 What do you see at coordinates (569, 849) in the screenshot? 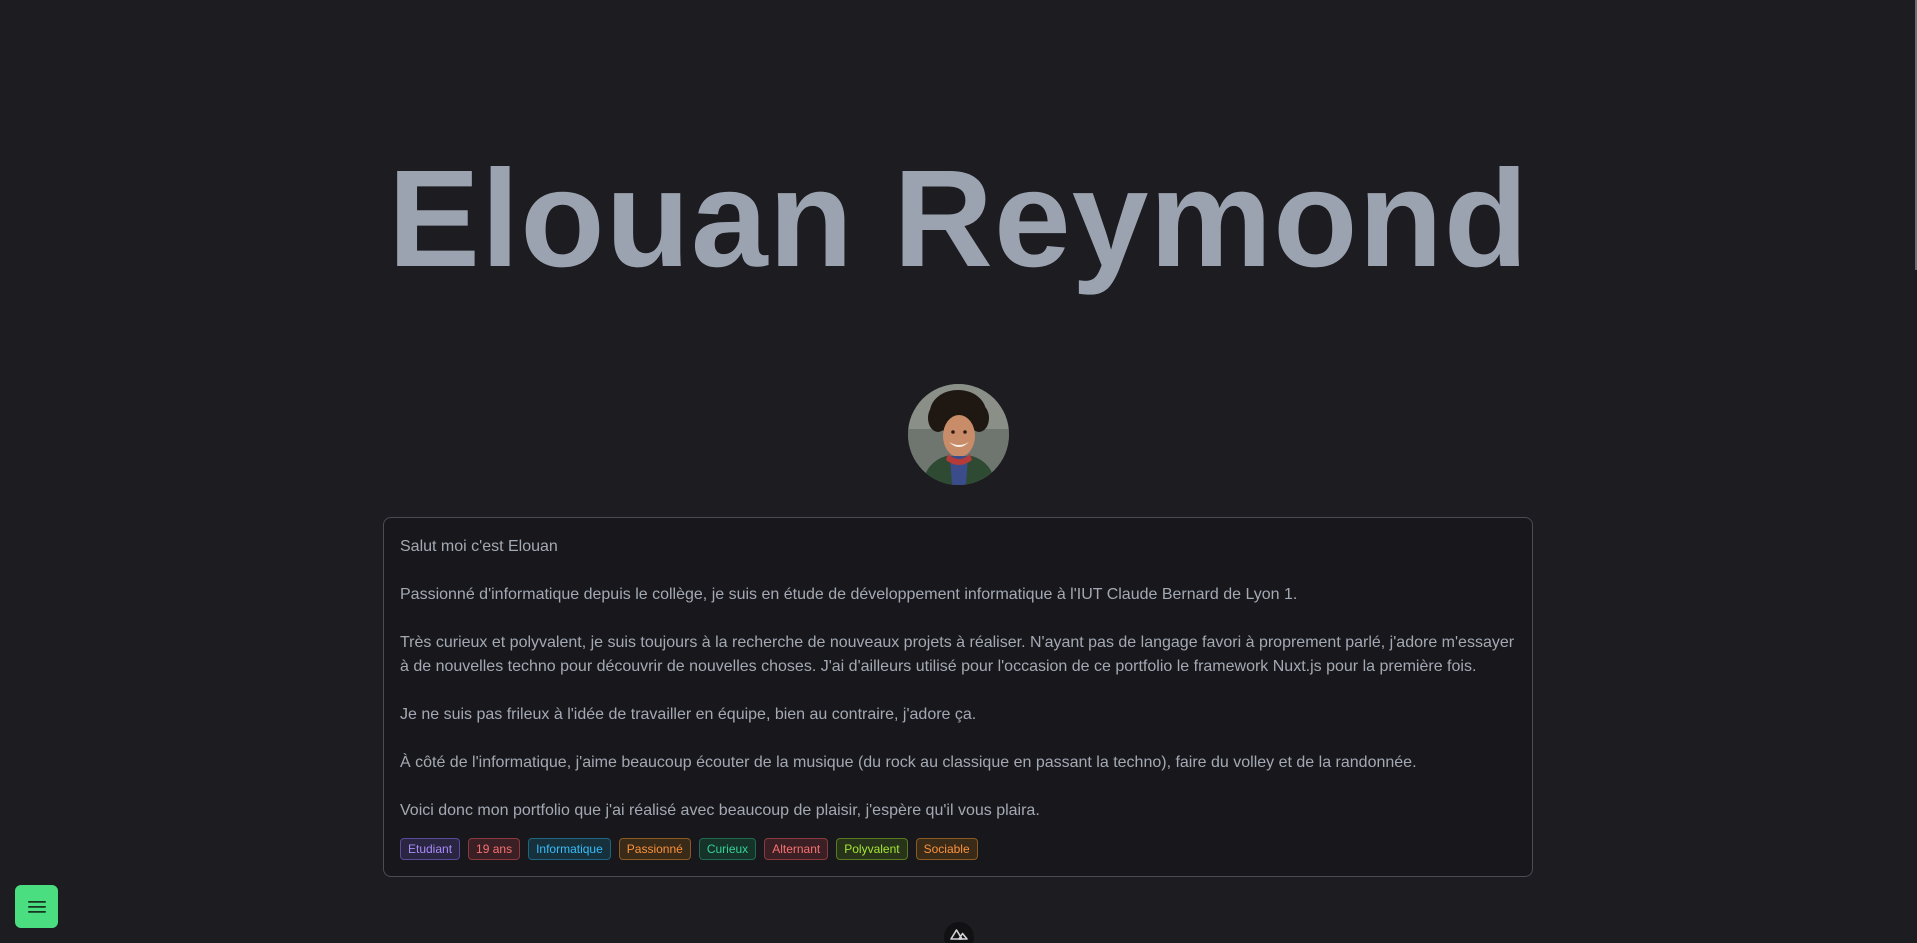
I see `tag-badge: Informatique` at bounding box center [569, 849].